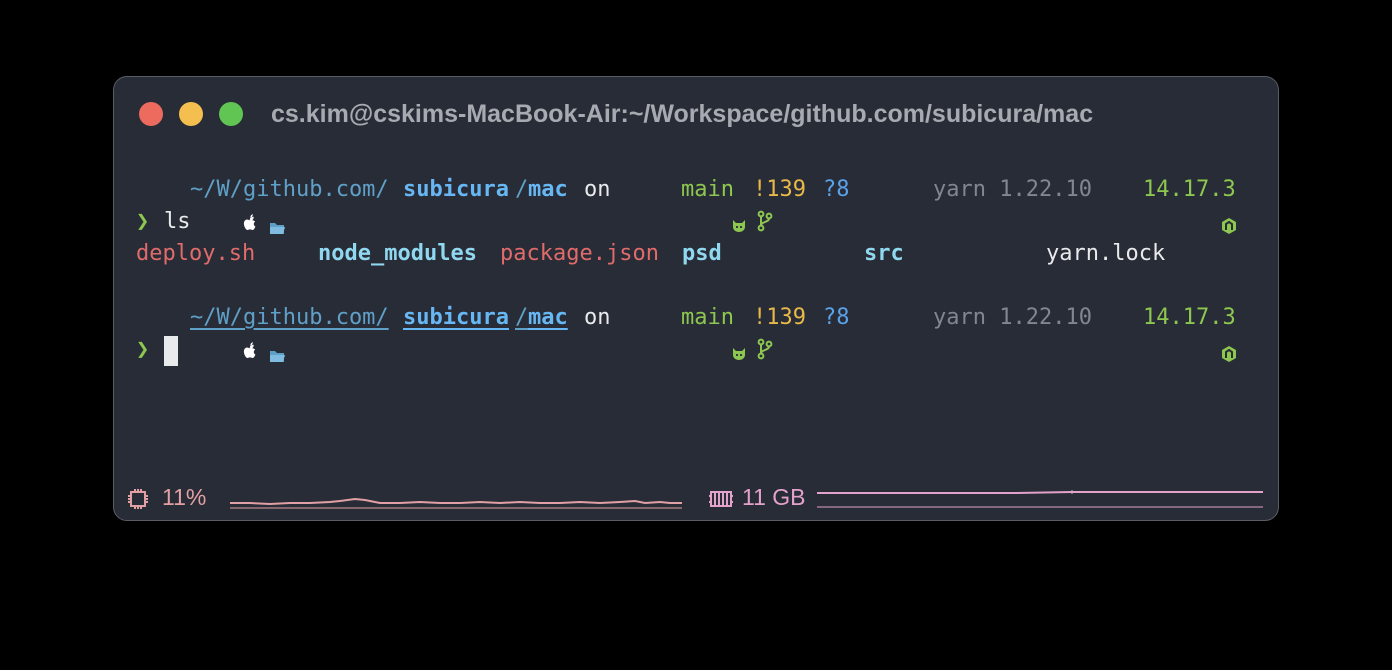 The width and height of the screenshot is (1392, 670). Describe the element at coordinates (697, 350) in the screenshot. I see `active-command-line: ❯` at that location.